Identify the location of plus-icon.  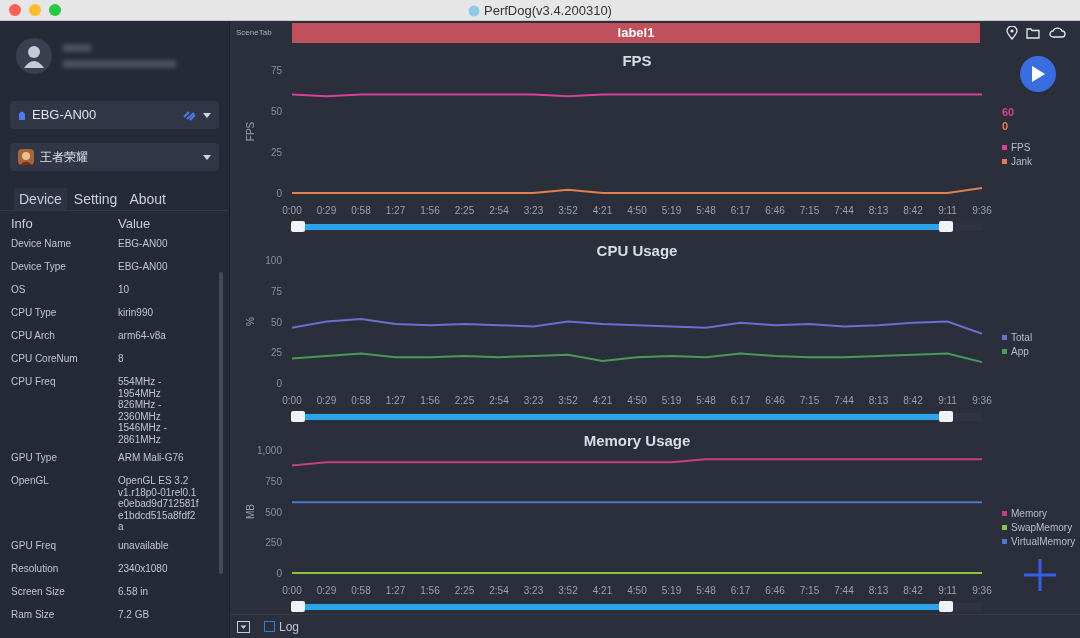
(1040, 575).